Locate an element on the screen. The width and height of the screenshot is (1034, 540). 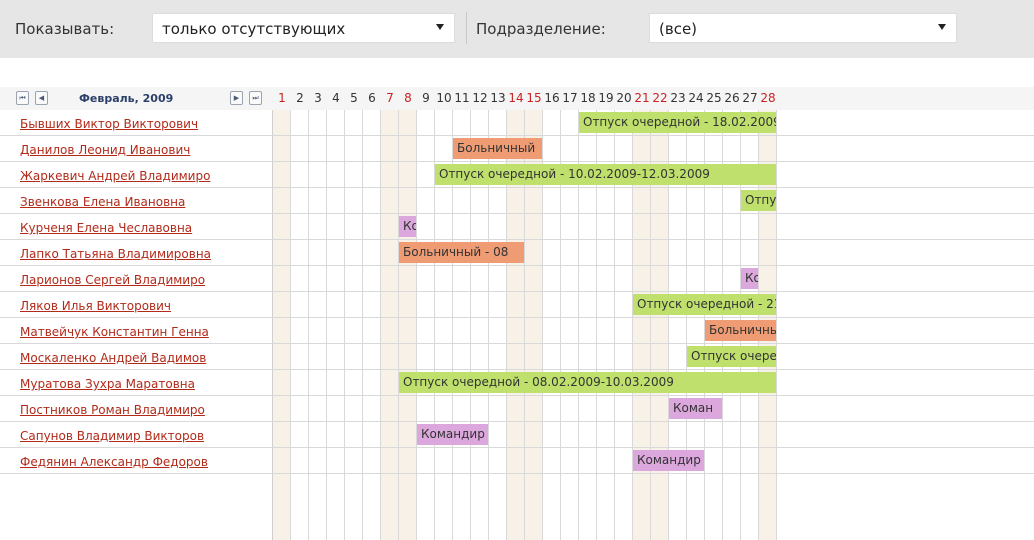
department-label: Подразделение: is located at coordinates (541, 29).